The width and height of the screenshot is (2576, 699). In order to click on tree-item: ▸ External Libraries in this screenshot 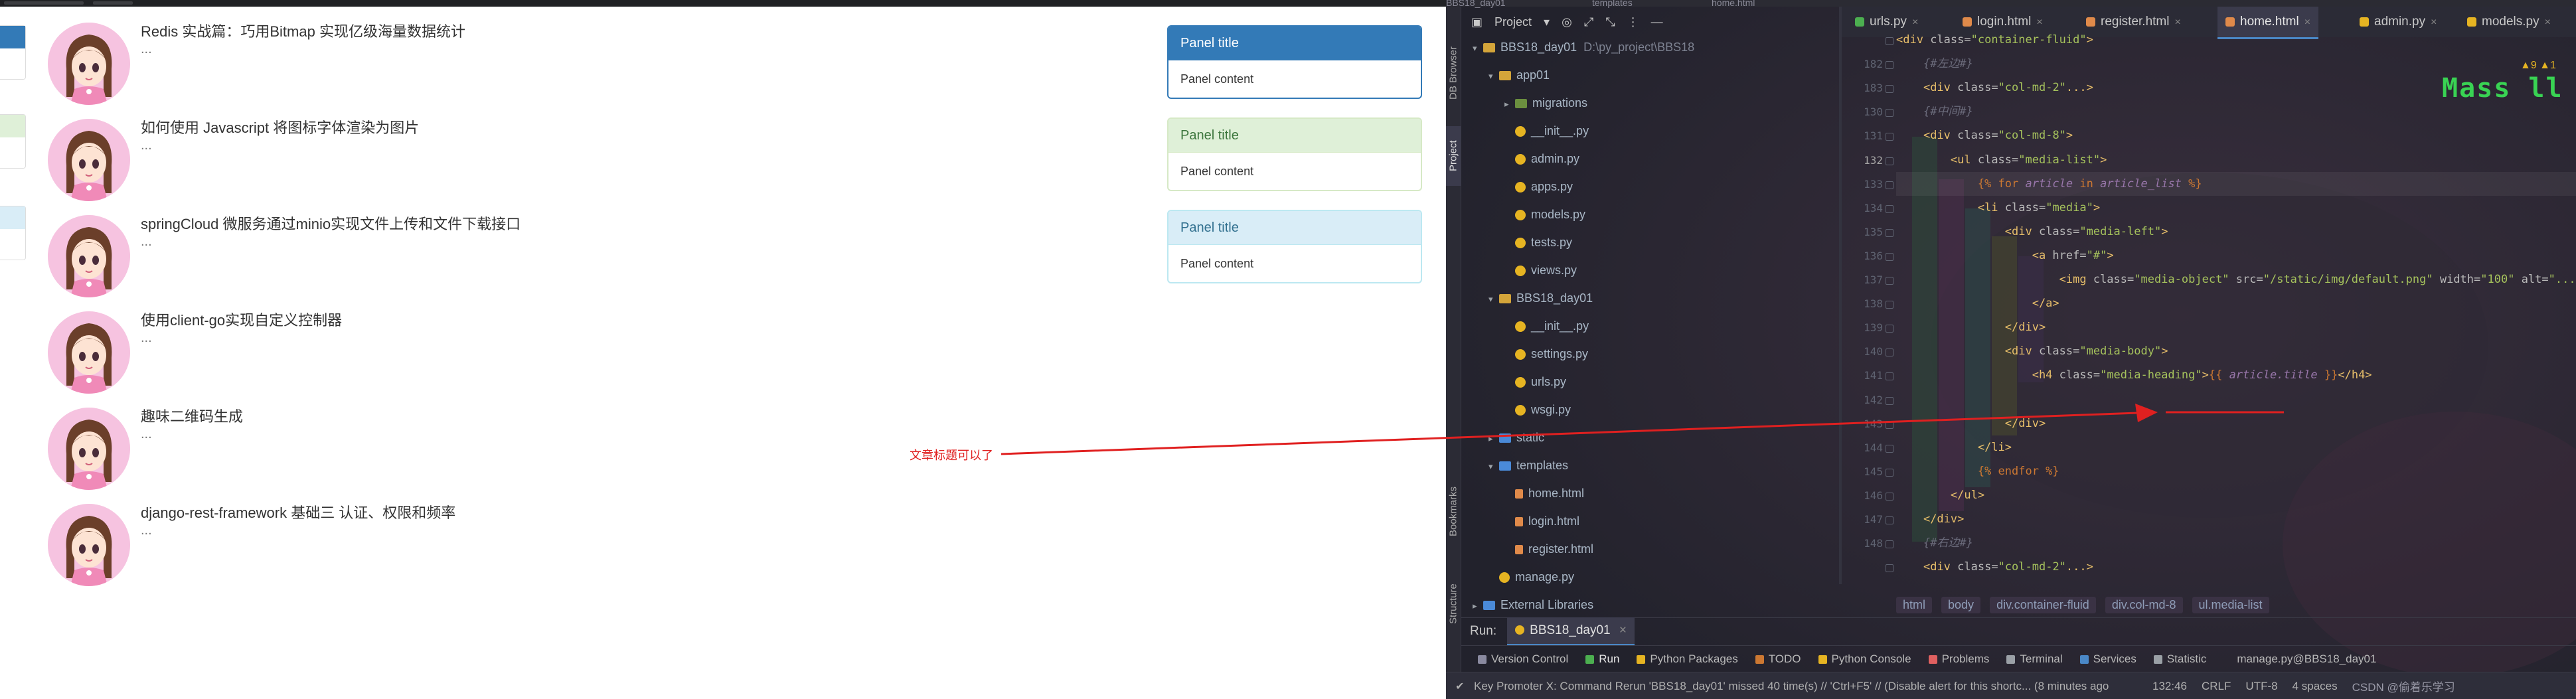, I will do `click(1533, 605)`.